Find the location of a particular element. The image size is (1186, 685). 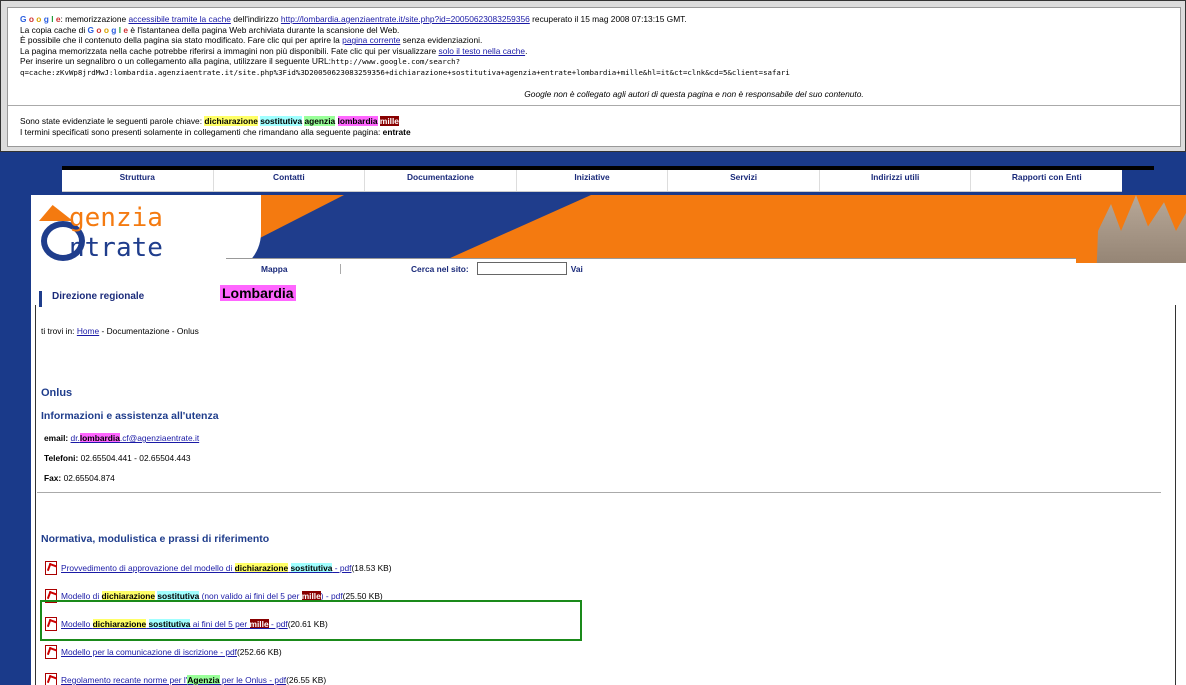

fax-line: Fax: 02.65504.874 is located at coordinates (79, 478).